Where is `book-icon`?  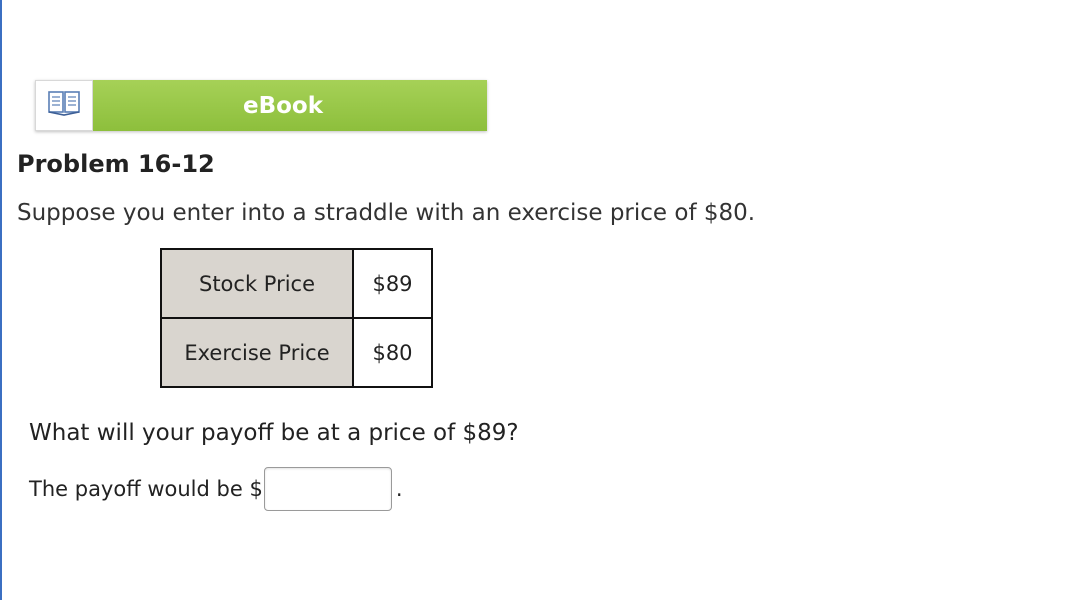
book-icon is located at coordinates (64, 106).